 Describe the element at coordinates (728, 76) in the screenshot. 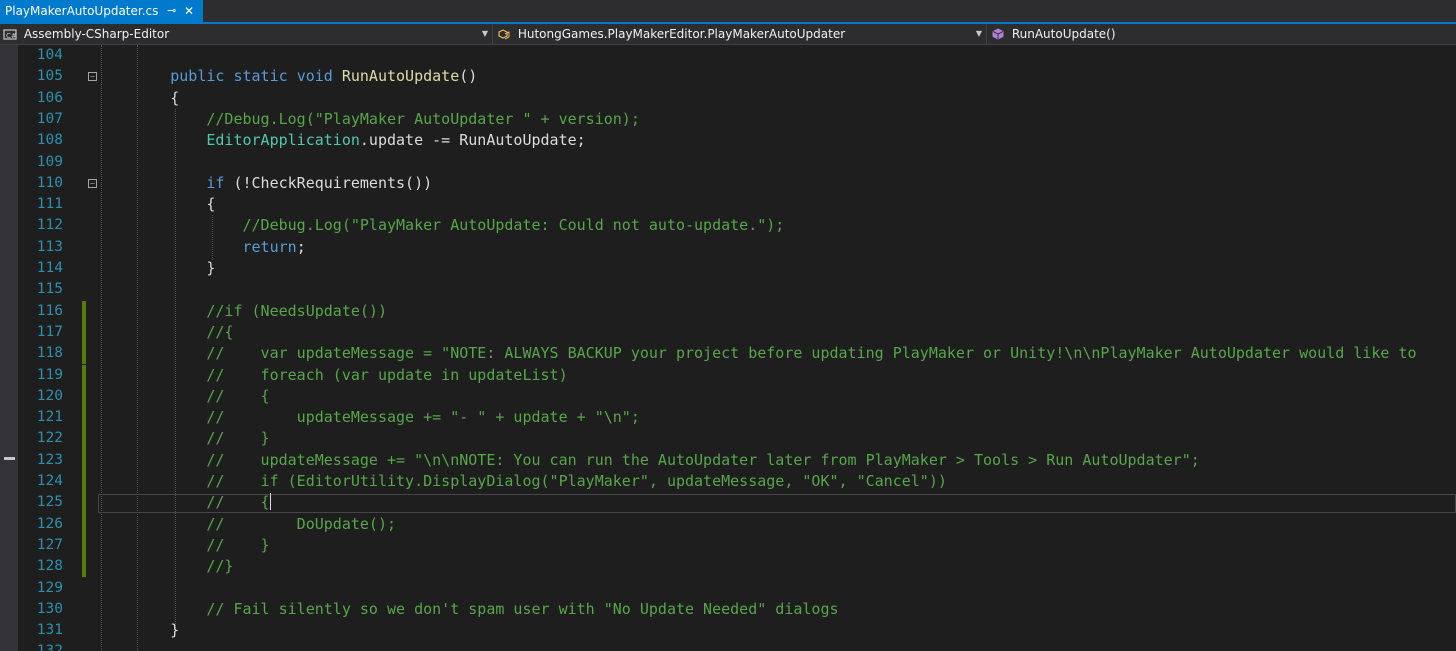

I see `code-line-105: 105 − public static void RunAutoUpdate()` at that location.